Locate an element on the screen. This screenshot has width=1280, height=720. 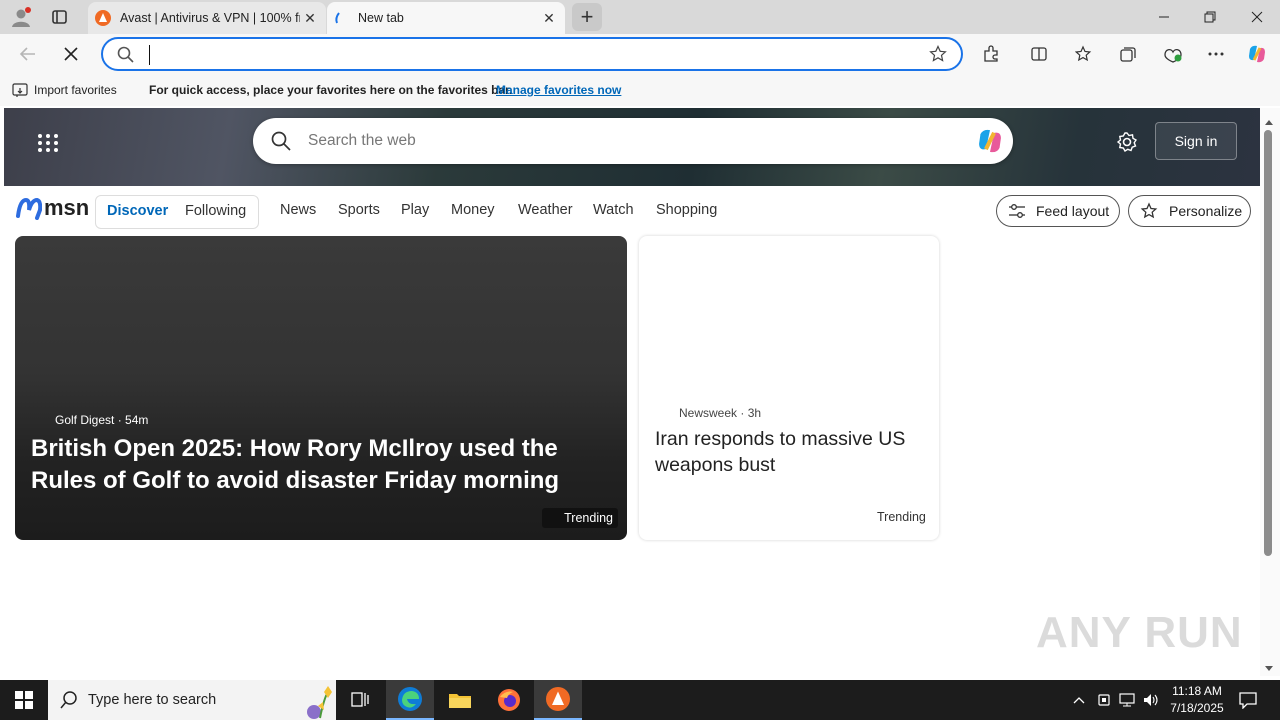
page-settings-icon is located at coordinates (1127, 144).